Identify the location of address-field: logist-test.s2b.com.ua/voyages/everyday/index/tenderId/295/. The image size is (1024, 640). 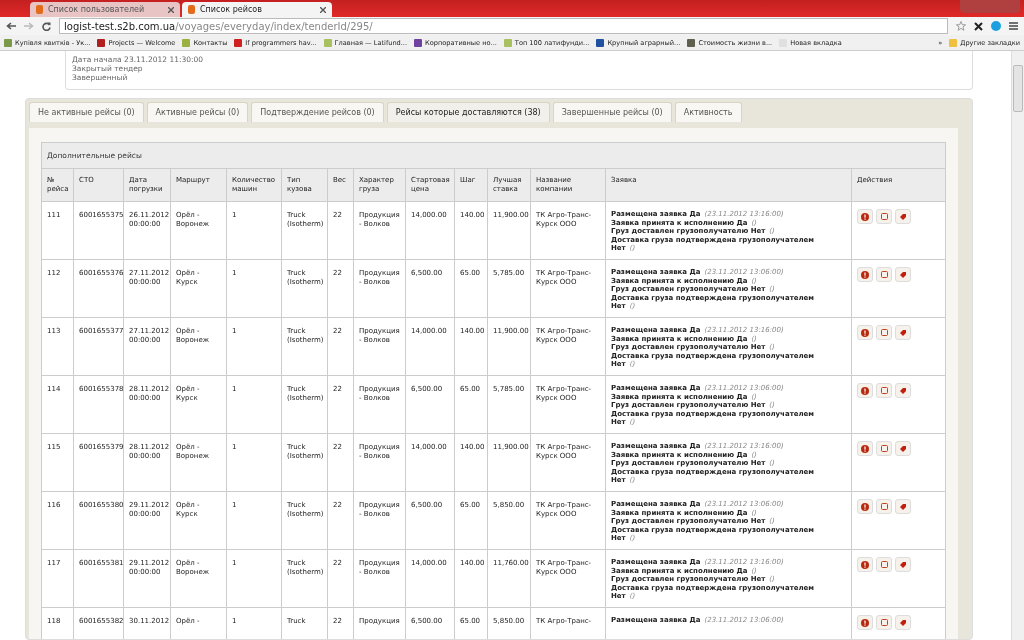
(503, 26).